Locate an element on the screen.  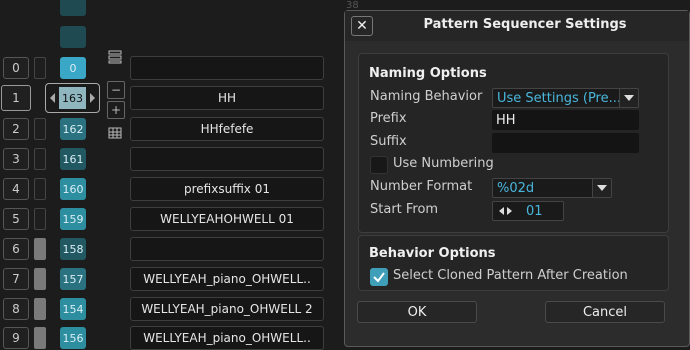
pattern-value: 163 is located at coordinates (72, 98).